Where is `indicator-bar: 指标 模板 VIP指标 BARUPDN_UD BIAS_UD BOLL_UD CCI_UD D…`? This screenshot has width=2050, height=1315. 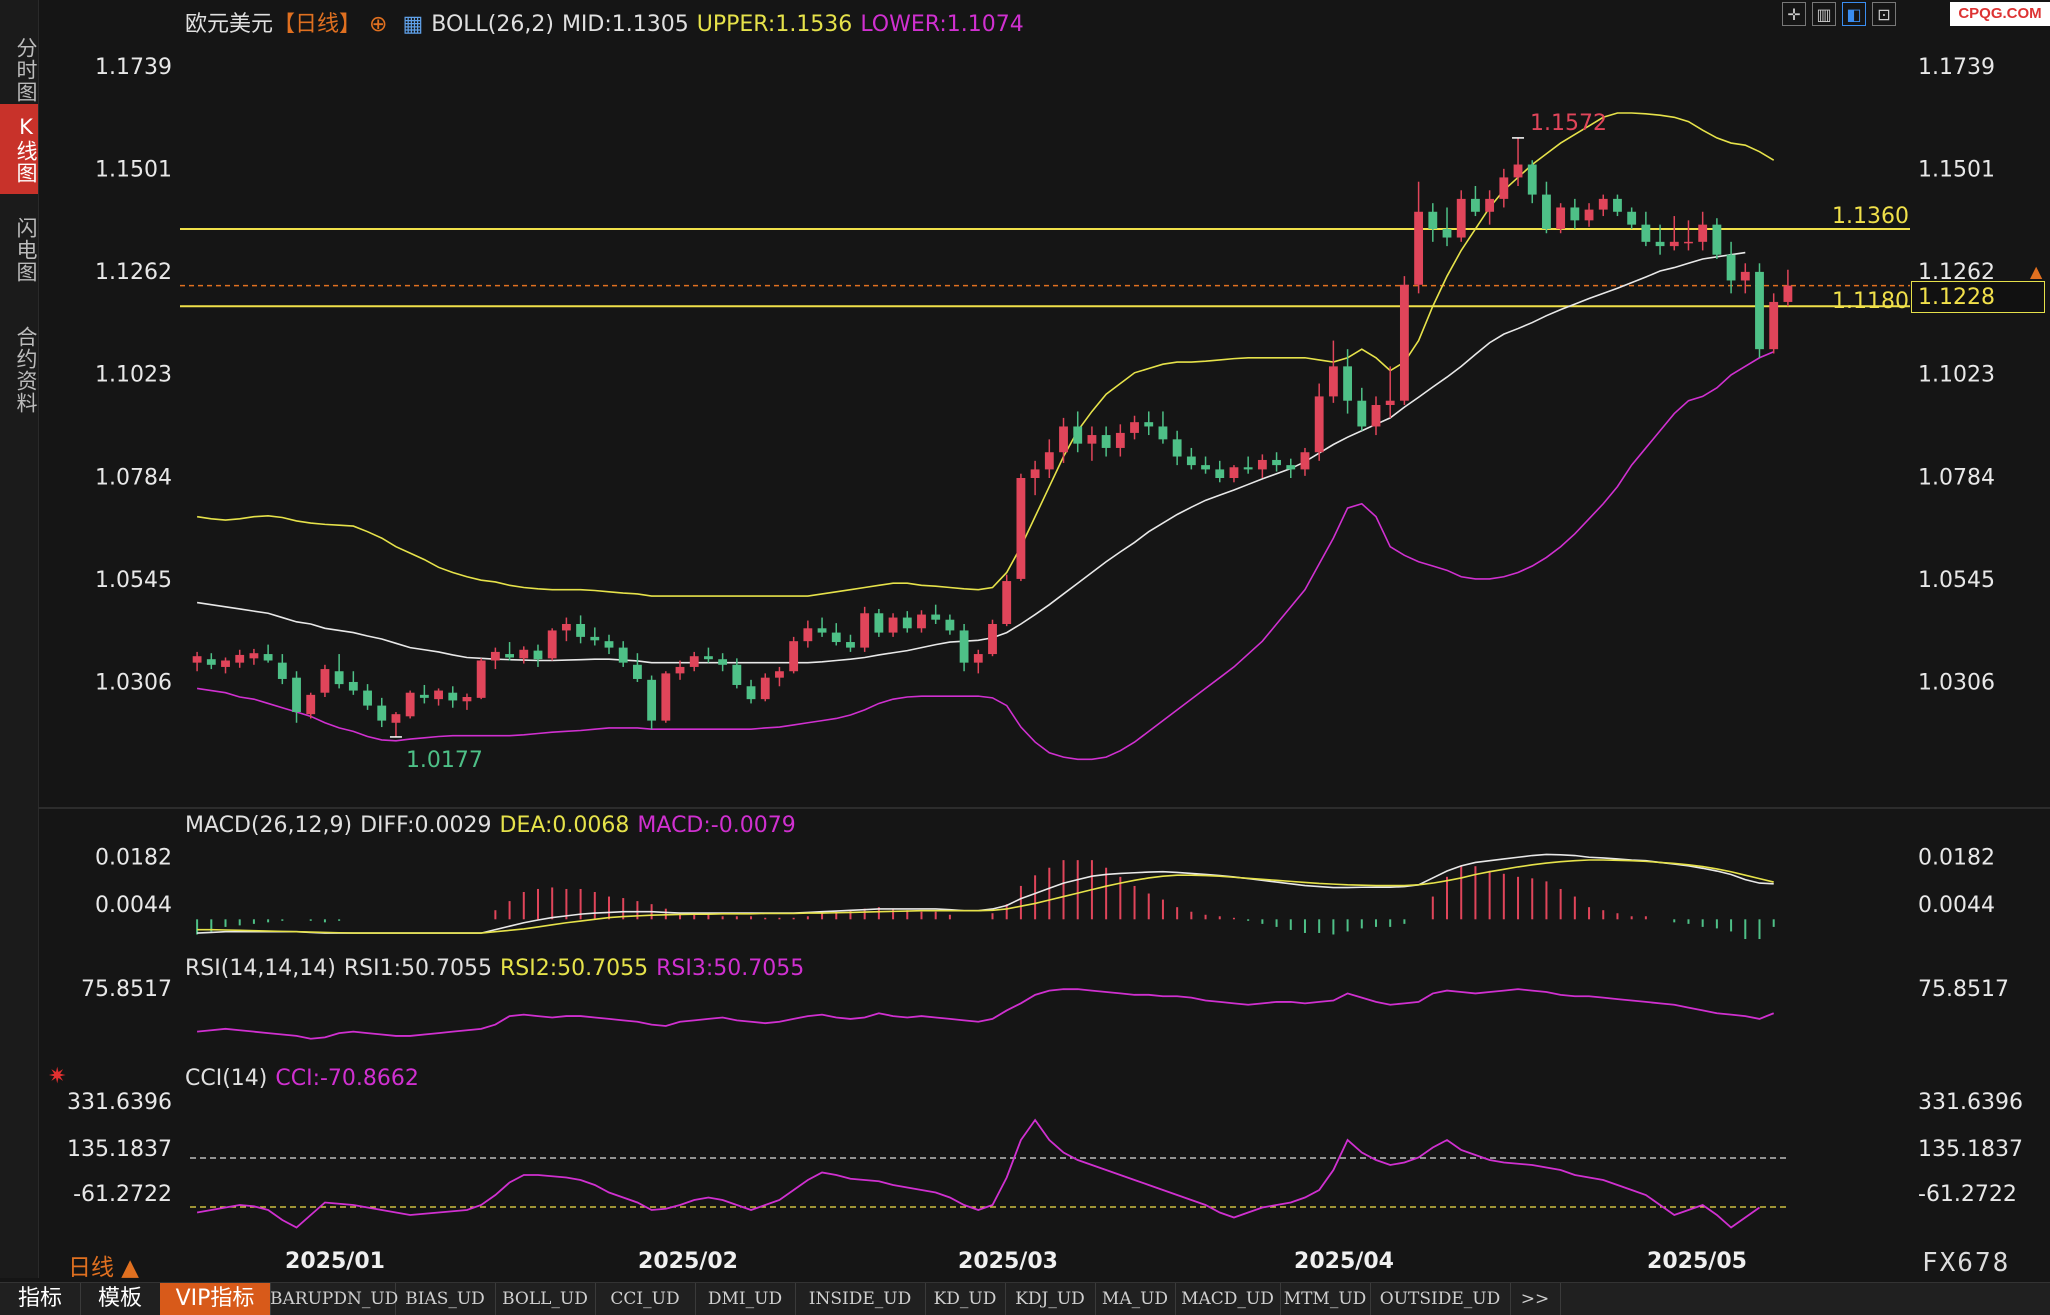 indicator-bar: 指标 模板 VIP指标 BARUPDN_UD BIAS_UD BOLL_UD CCI_UD D… is located at coordinates (1025, 1298).